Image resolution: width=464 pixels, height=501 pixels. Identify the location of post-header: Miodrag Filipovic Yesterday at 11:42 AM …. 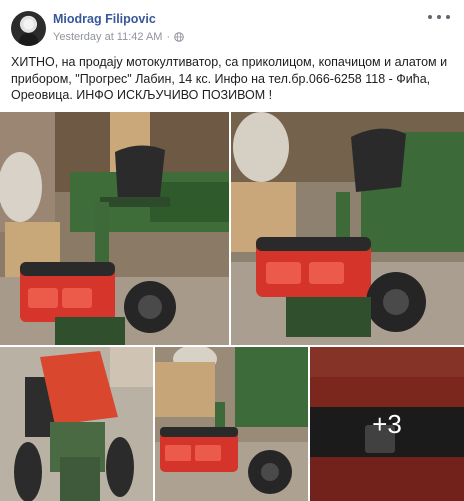
(232, 26).